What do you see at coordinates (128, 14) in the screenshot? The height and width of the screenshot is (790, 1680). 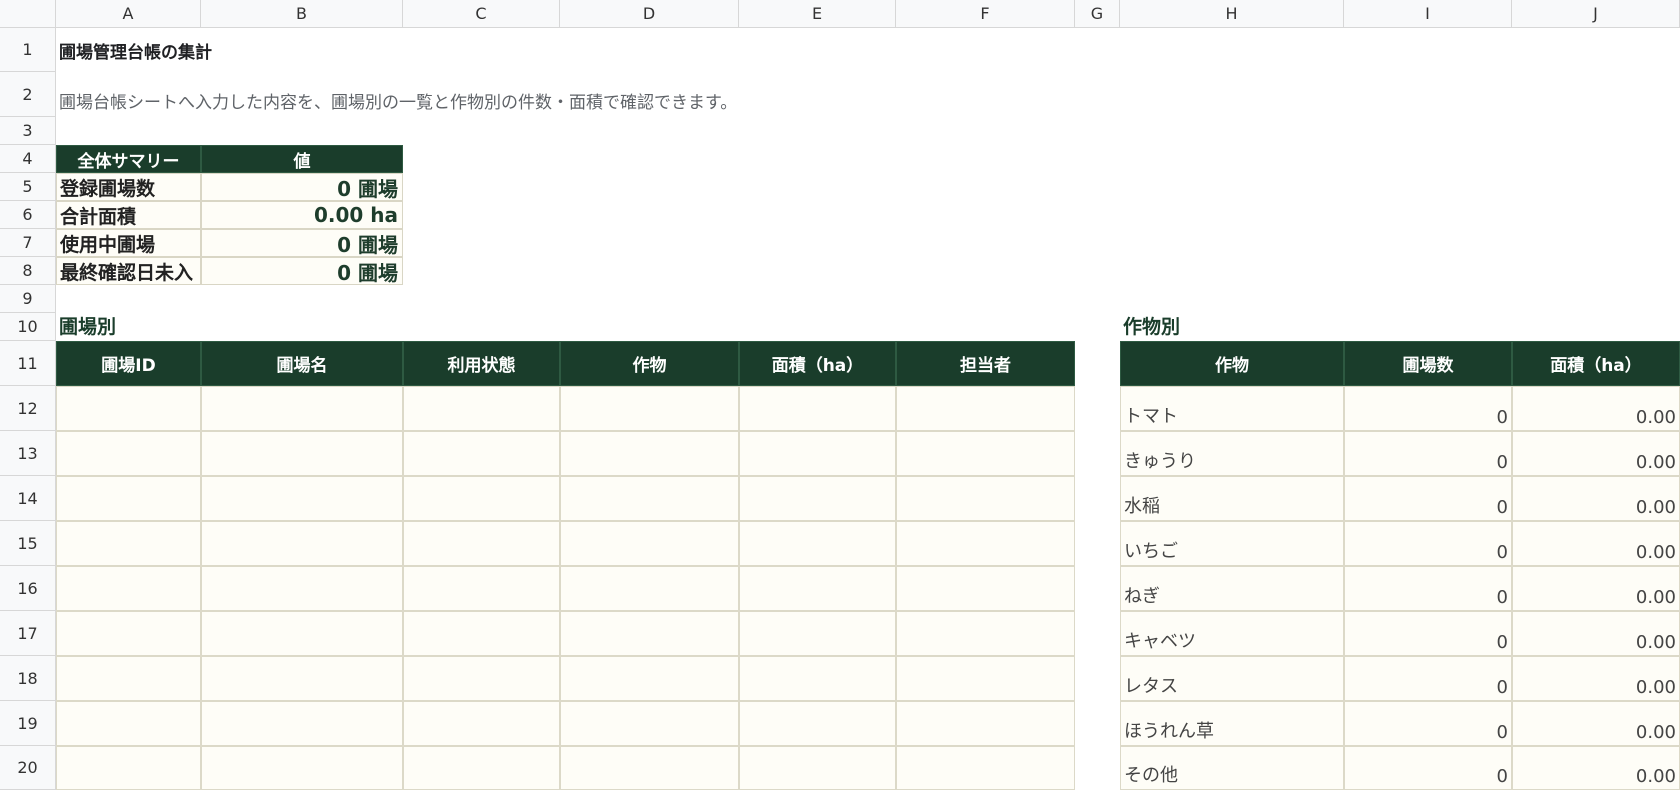 I see `column-header-a: A` at bounding box center [128, 14].